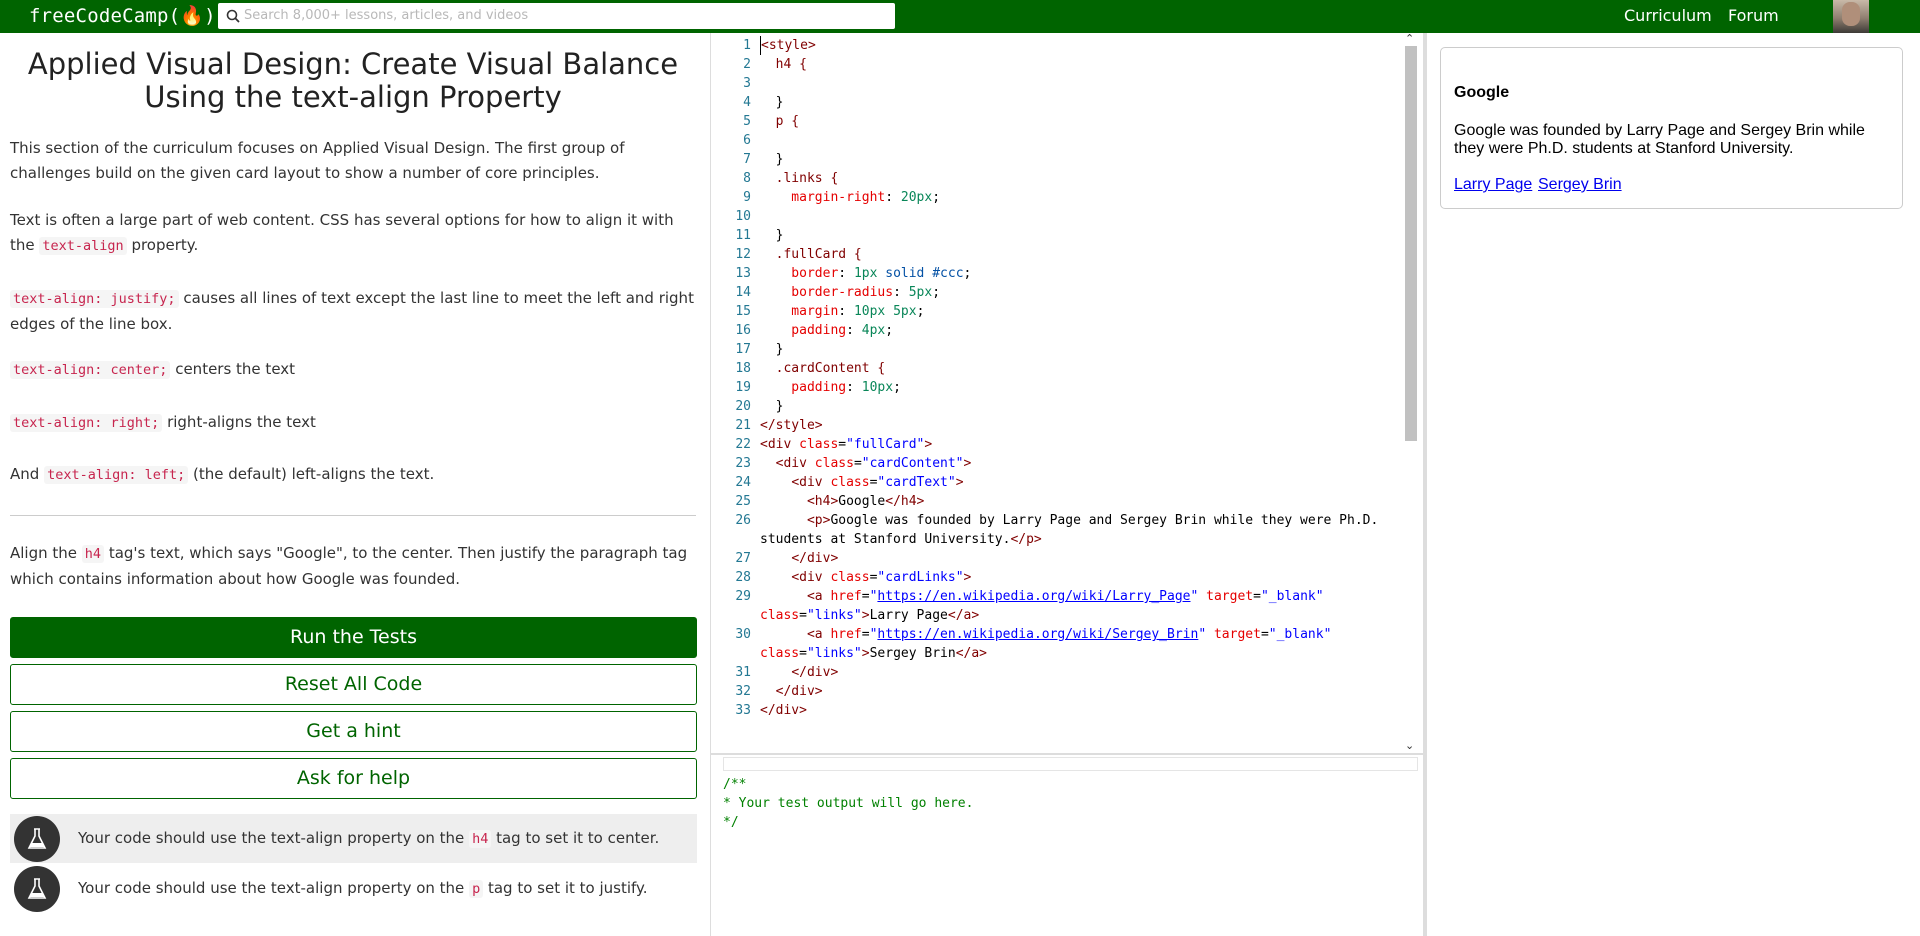  I want to click on reset-code-button: Reset All Code, so click(353, 684).